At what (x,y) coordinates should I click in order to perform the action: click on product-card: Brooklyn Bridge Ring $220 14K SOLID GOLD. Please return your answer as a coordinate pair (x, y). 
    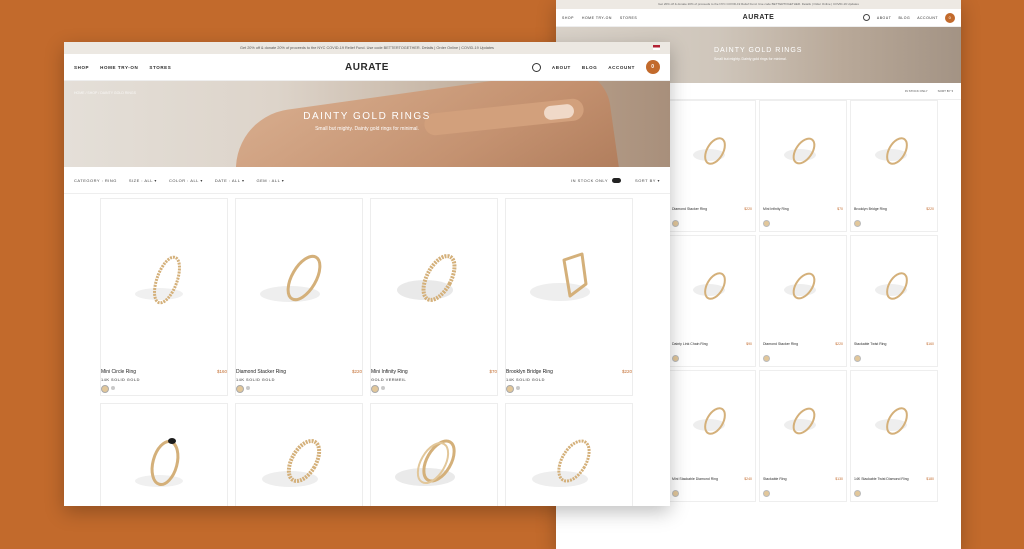
    Looking at the image, I should click on (569, 297).